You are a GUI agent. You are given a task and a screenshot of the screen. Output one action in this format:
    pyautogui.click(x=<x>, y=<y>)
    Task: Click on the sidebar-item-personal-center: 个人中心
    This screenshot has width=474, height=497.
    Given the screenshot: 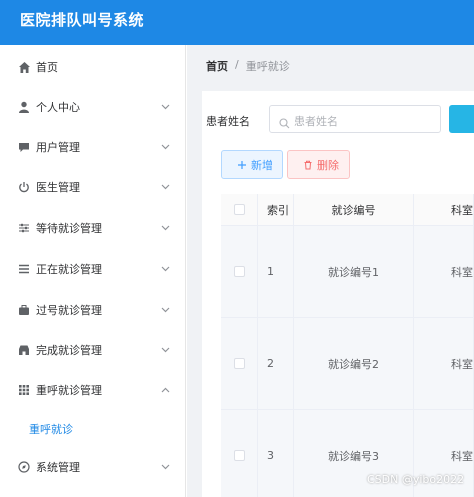 What is the action you would take?
    pyautogui.click(x=93, y=107)
    